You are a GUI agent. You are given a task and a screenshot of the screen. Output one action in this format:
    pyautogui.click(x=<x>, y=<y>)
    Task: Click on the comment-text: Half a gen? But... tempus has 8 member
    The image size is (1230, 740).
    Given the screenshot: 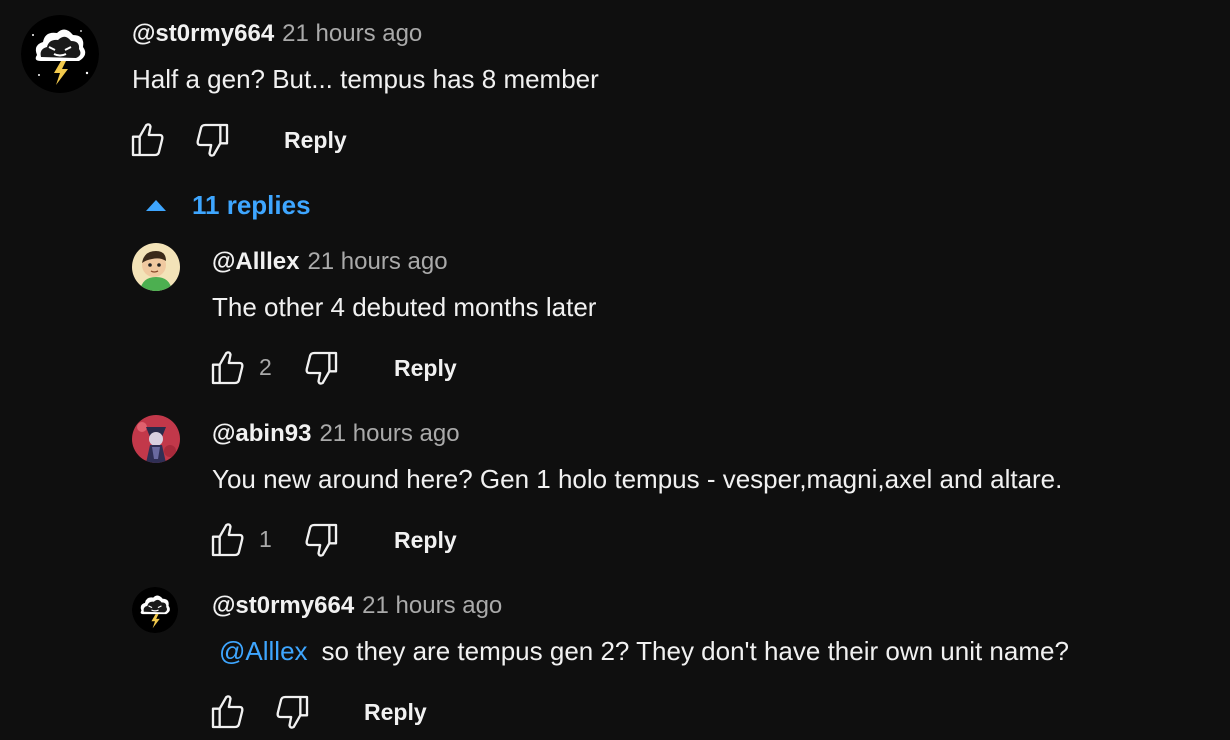 What is the action you would take?
    pyautogui.click(x=365, y=79)
    